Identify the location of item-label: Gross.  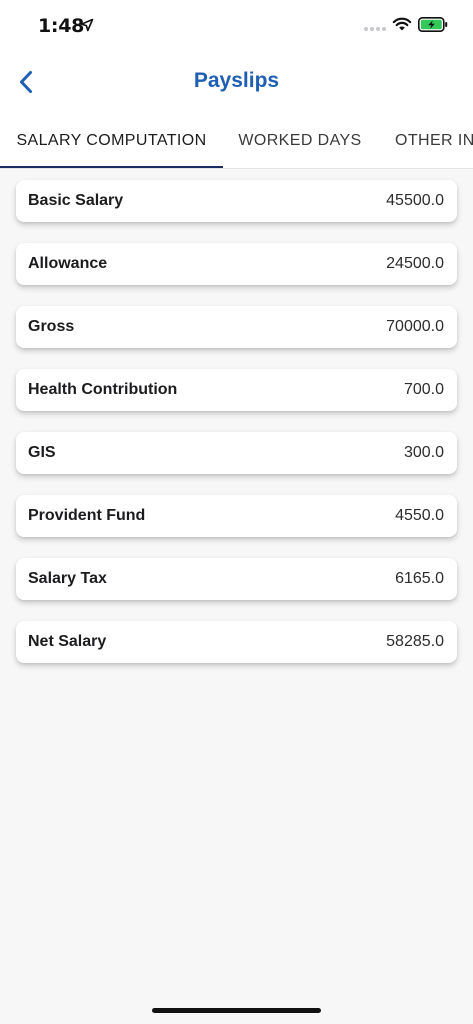
(51, 326).